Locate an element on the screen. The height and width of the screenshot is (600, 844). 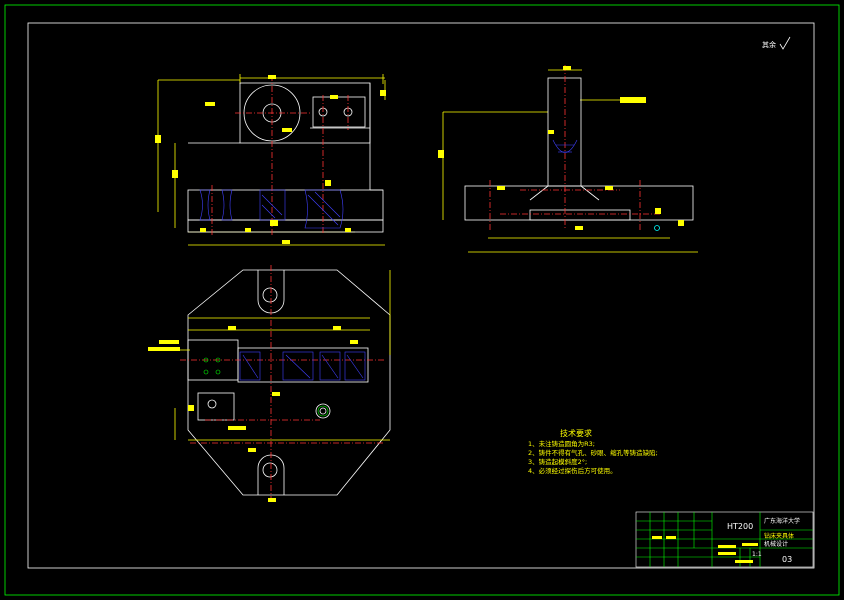
notes-title: 技术要求 is located at coordinates (576, 433).